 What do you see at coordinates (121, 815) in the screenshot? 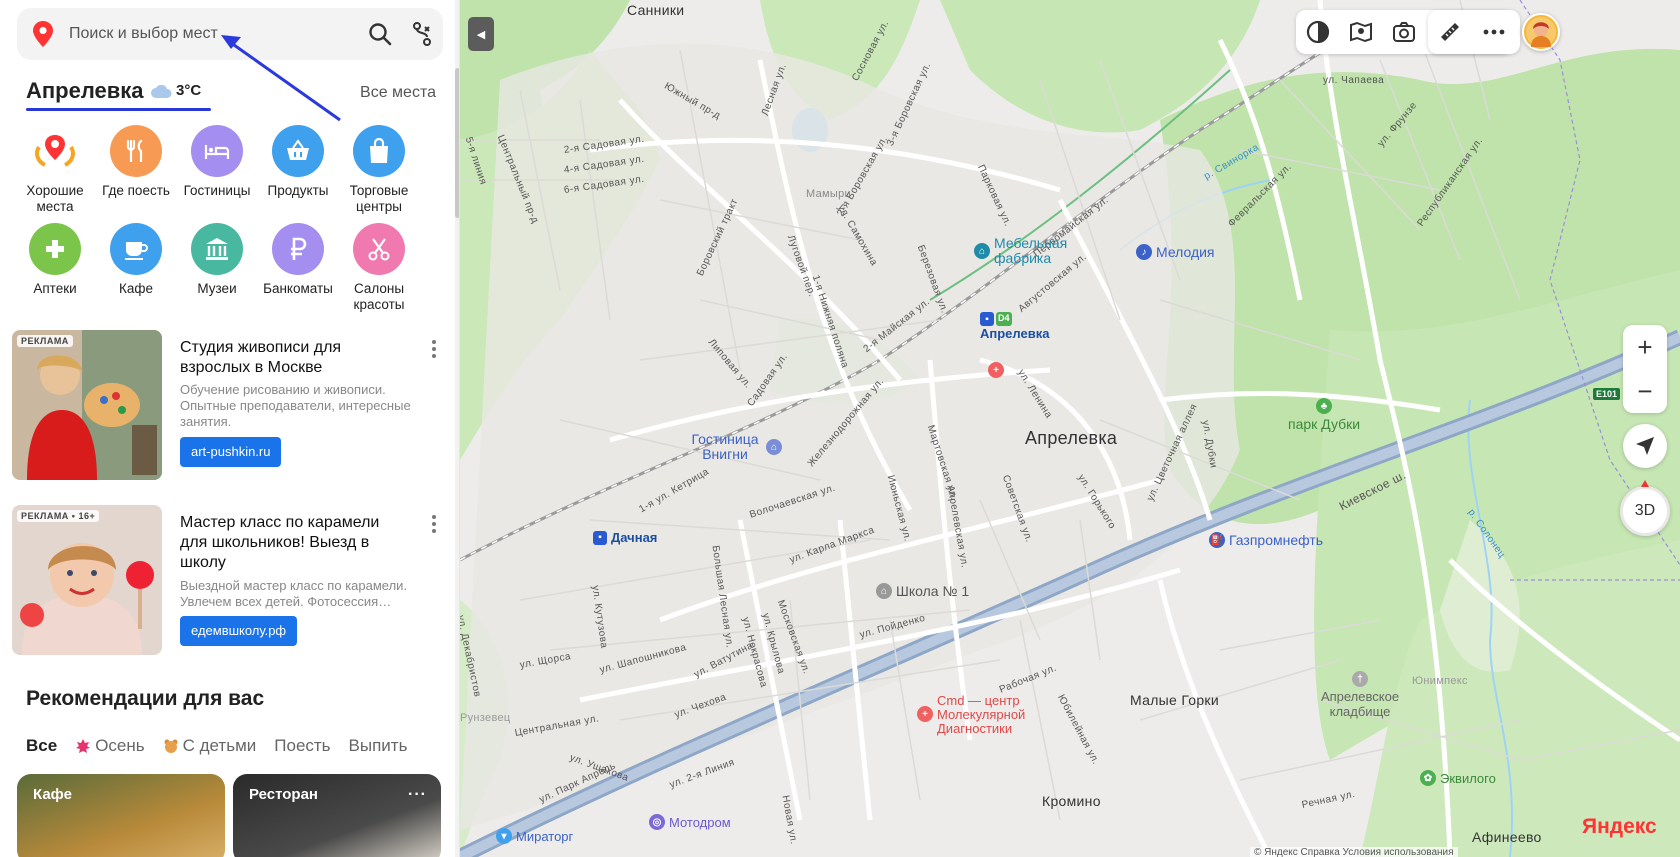
I see `recommendation-card: Кафе` at bounding box center [121, 815].